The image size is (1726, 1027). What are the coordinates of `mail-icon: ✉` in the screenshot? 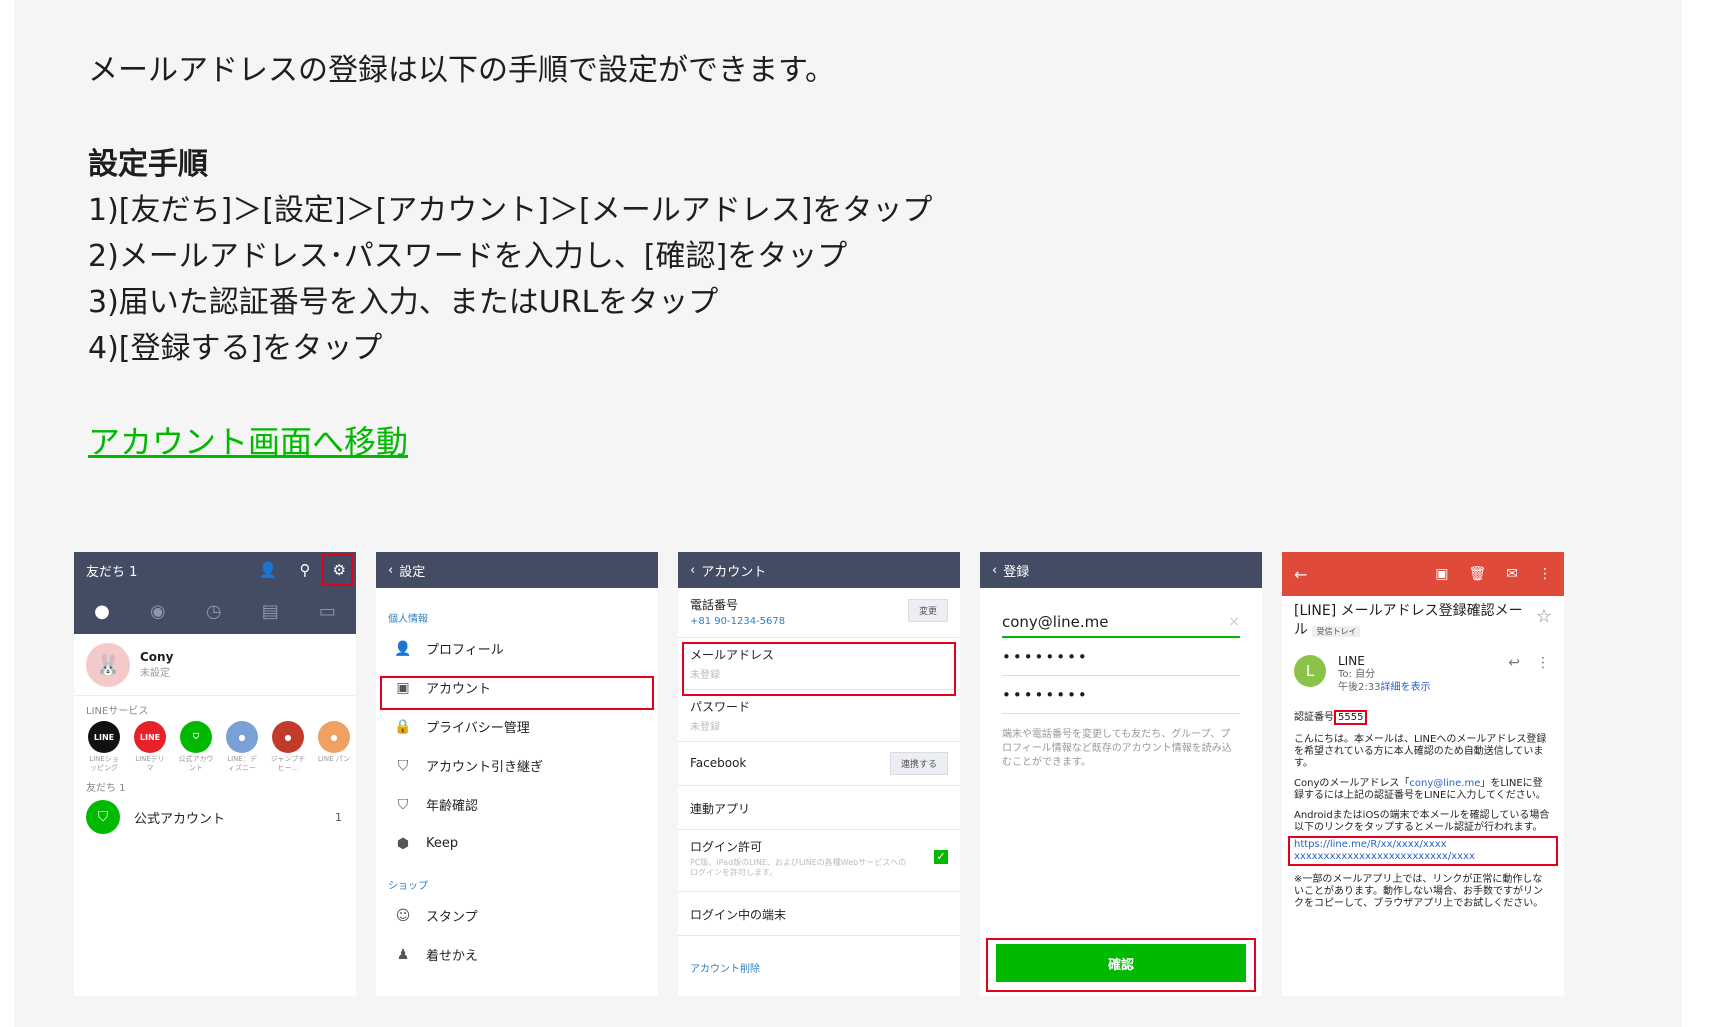 It's located at (1512, 574).